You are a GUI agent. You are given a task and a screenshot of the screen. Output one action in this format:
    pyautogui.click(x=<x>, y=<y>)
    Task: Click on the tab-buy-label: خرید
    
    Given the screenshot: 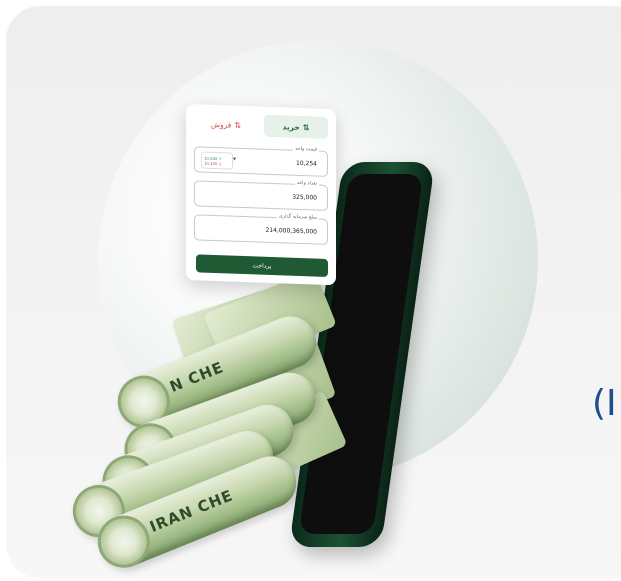 What is the action you would take?
    pyautogui.click(x=291, y=126)
    